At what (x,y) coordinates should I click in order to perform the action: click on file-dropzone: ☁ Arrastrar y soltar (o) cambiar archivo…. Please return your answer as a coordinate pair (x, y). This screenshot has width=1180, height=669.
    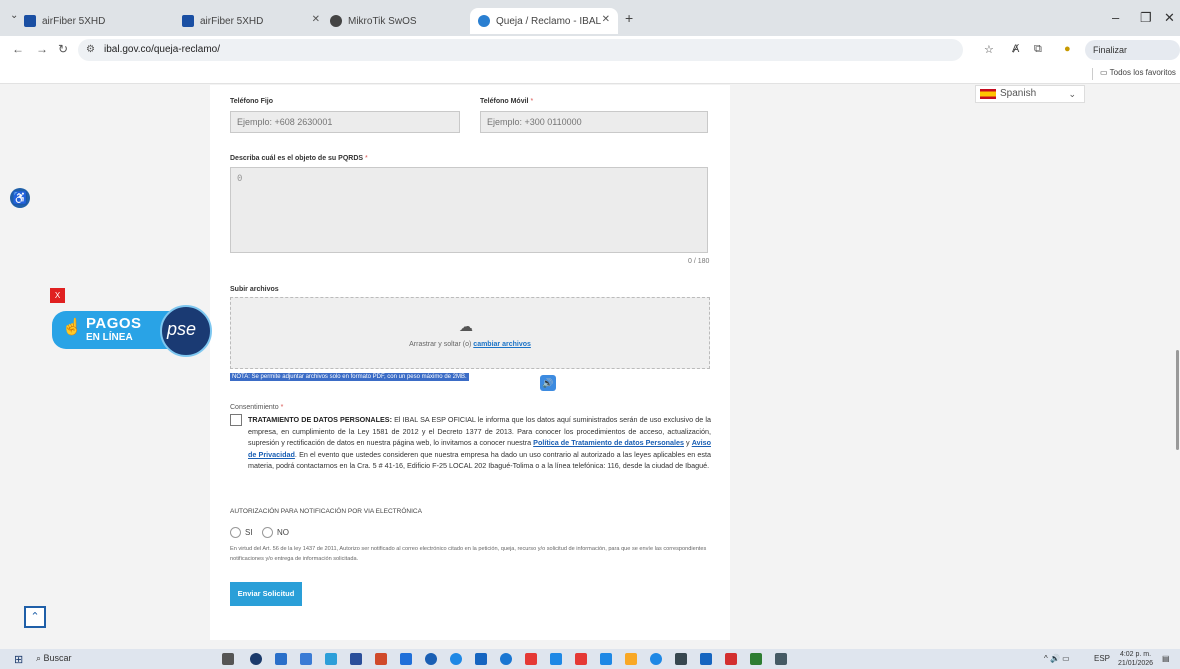
    Looking at the image, I should click on (470, 333).